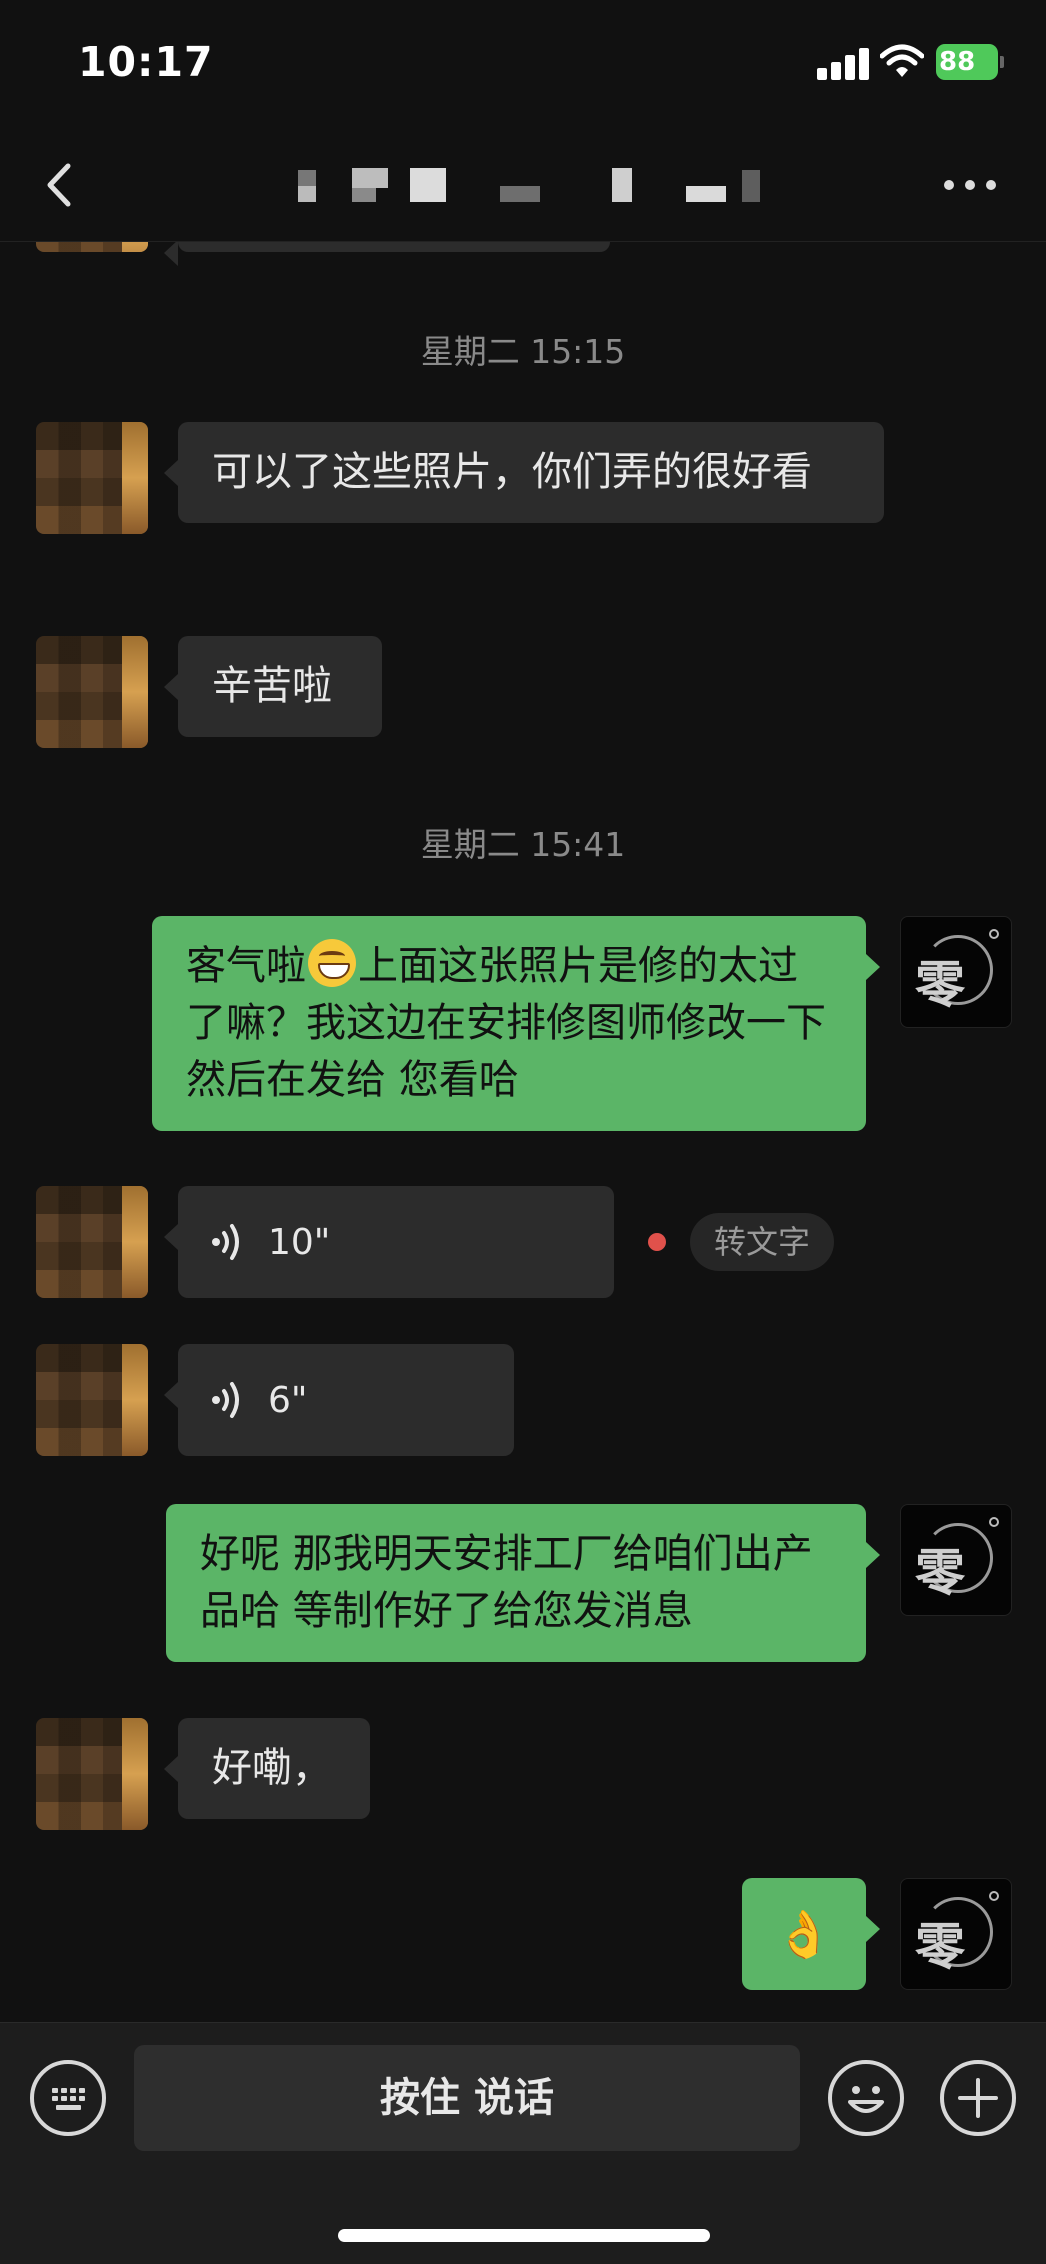 The height and width of the screenshot is (2264, 1046). What do you see at coordinates (506, 1582) in the screenshot?
I see `message-text: 好呢 那我明天安排工厂给咱们出产品哈 等制作好了给您发消息` at bounding box center [506, 1582].